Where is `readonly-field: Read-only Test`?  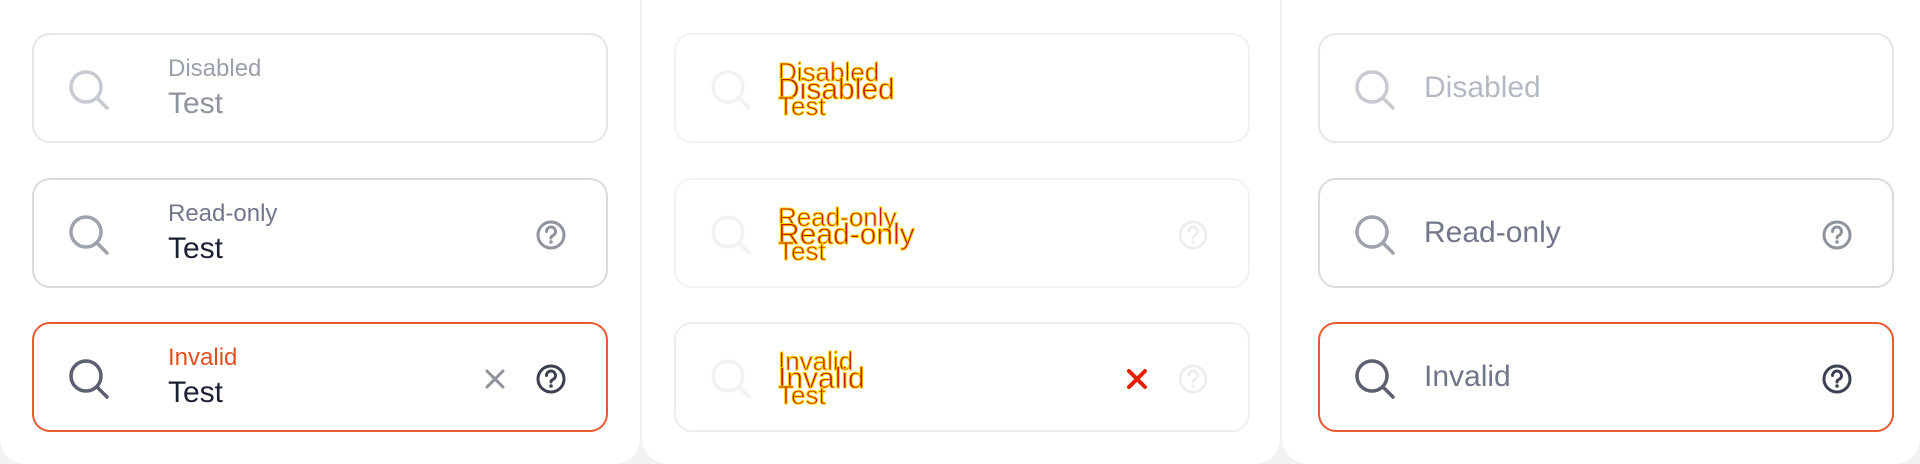
readonly-field: Read-only Test is located at coordinates (320, 233).